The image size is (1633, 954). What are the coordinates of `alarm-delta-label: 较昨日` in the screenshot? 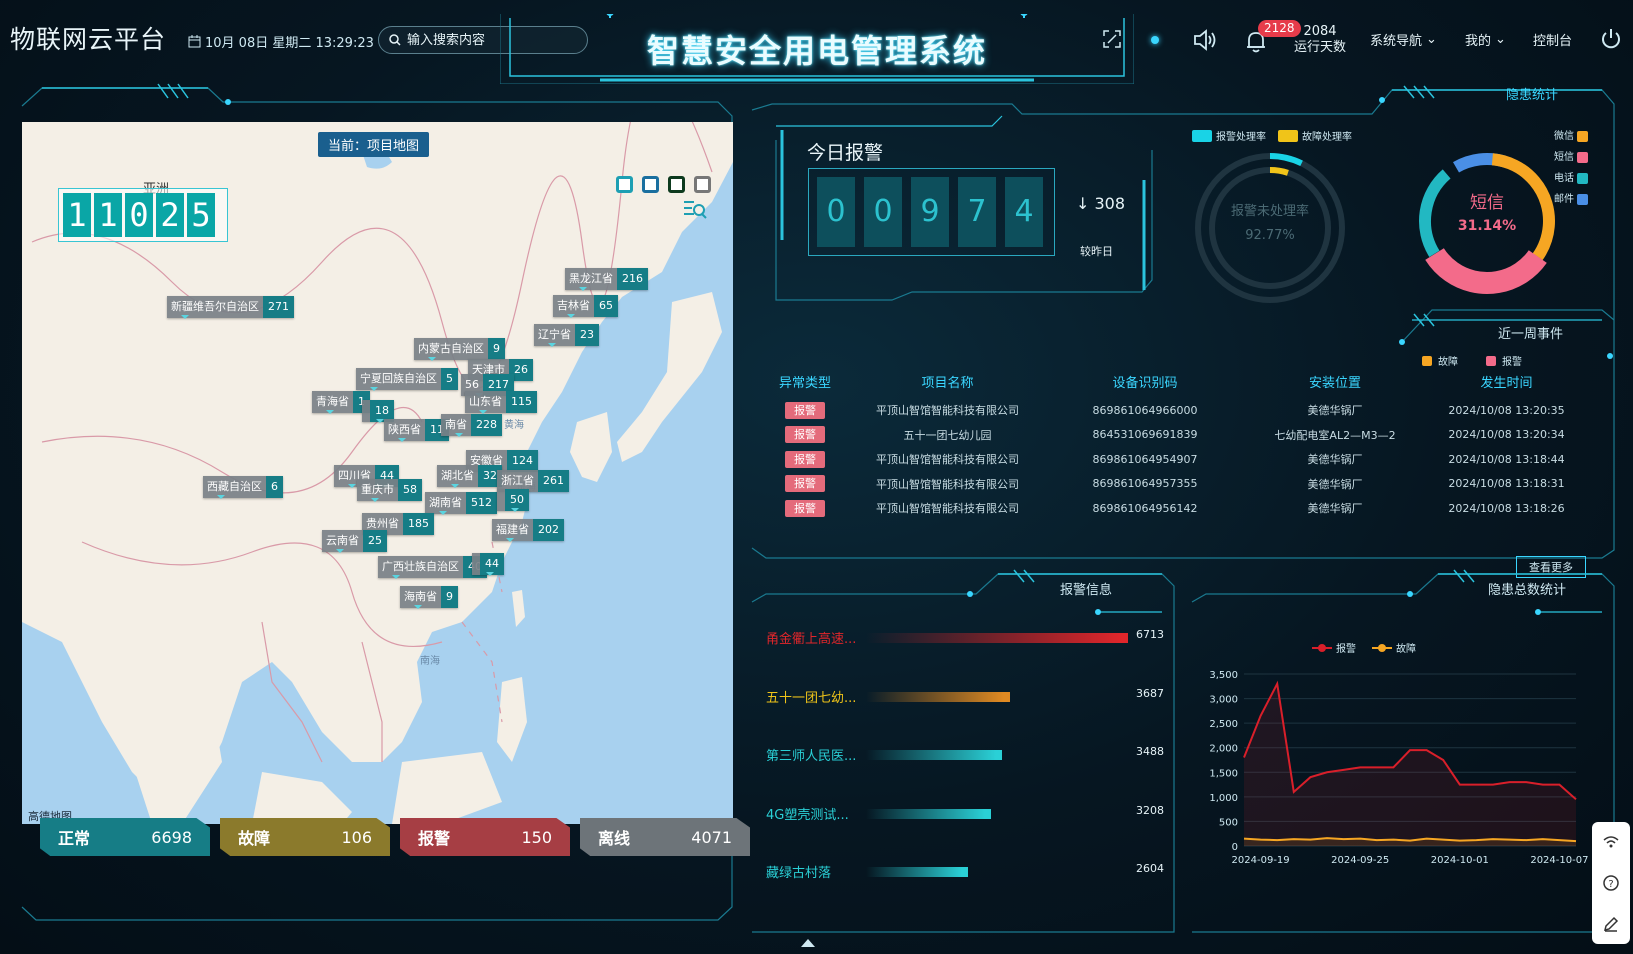 It's located at (1096, 251).